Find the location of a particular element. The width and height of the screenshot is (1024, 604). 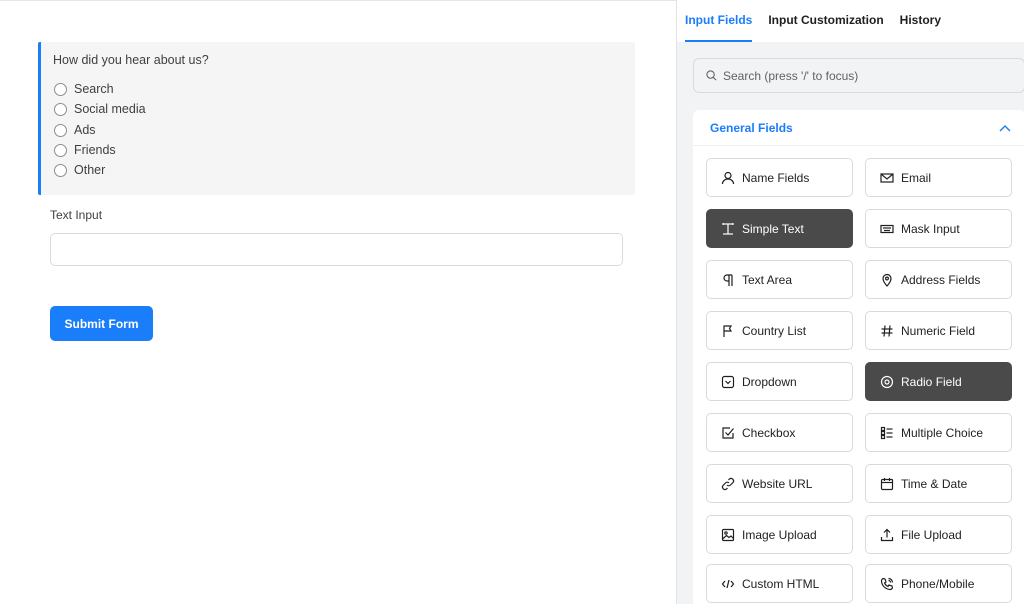

field-time-date: Time & Date is located at coordinates (938, 483).